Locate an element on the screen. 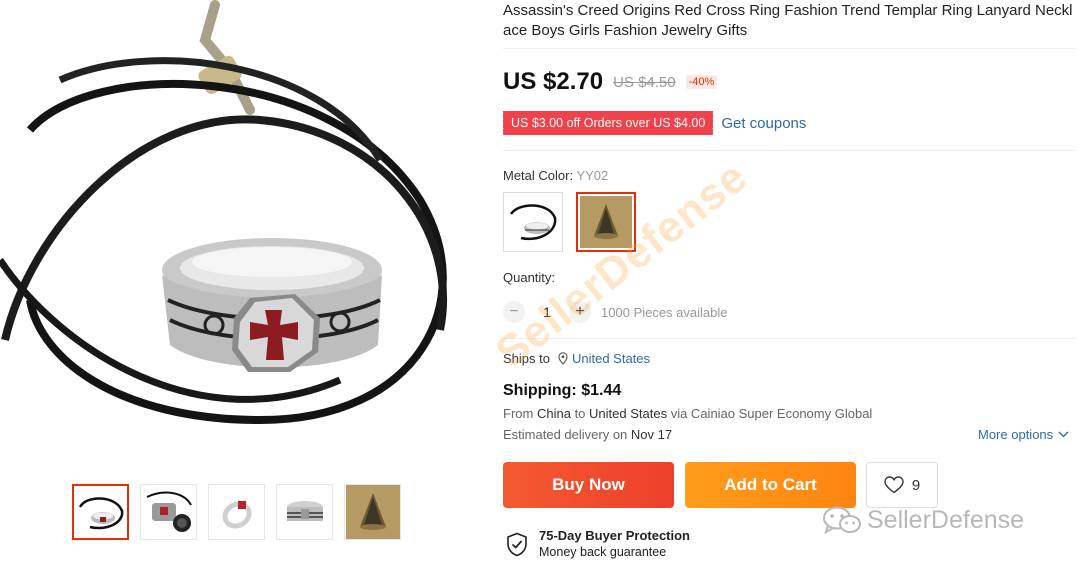 Image resolution: width=1080 pixels, height=565 pixels. add-to-cart-button: Add to Cart is located at coordinates (770, 485).